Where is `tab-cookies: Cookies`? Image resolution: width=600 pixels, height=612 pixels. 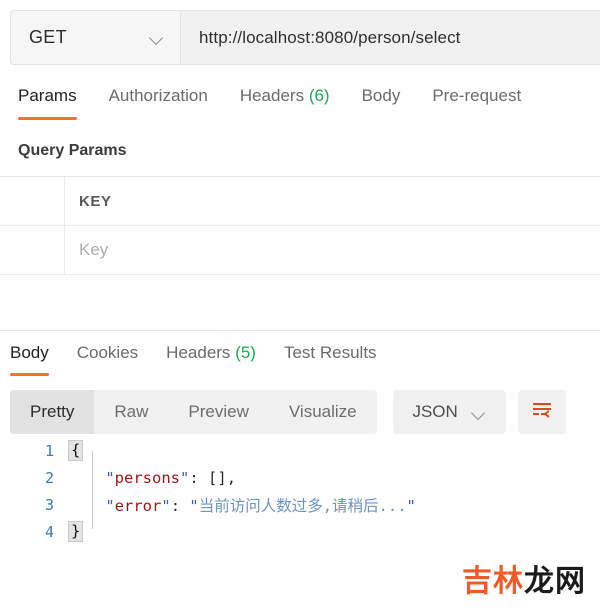
tab-cookies: Cookies is located at coordinates (107, 358).